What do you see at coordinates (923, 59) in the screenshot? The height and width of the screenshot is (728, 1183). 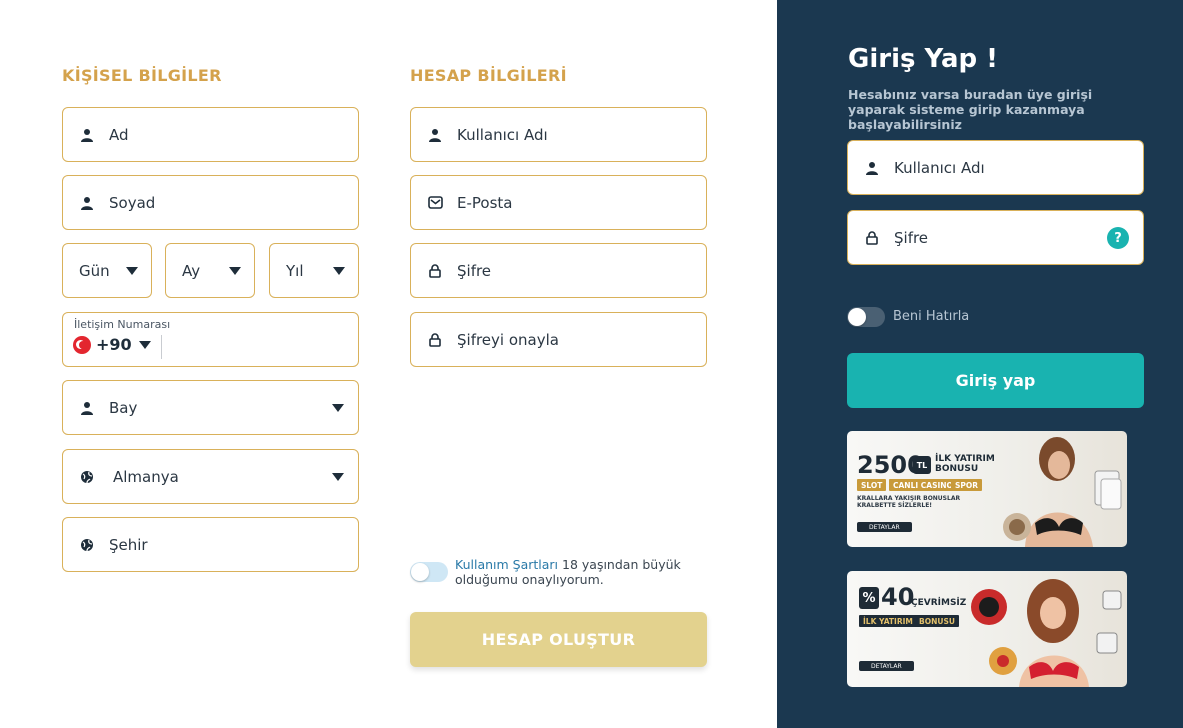 I see `login-title: Giriş Yap !` at bounding box center [923, 59].